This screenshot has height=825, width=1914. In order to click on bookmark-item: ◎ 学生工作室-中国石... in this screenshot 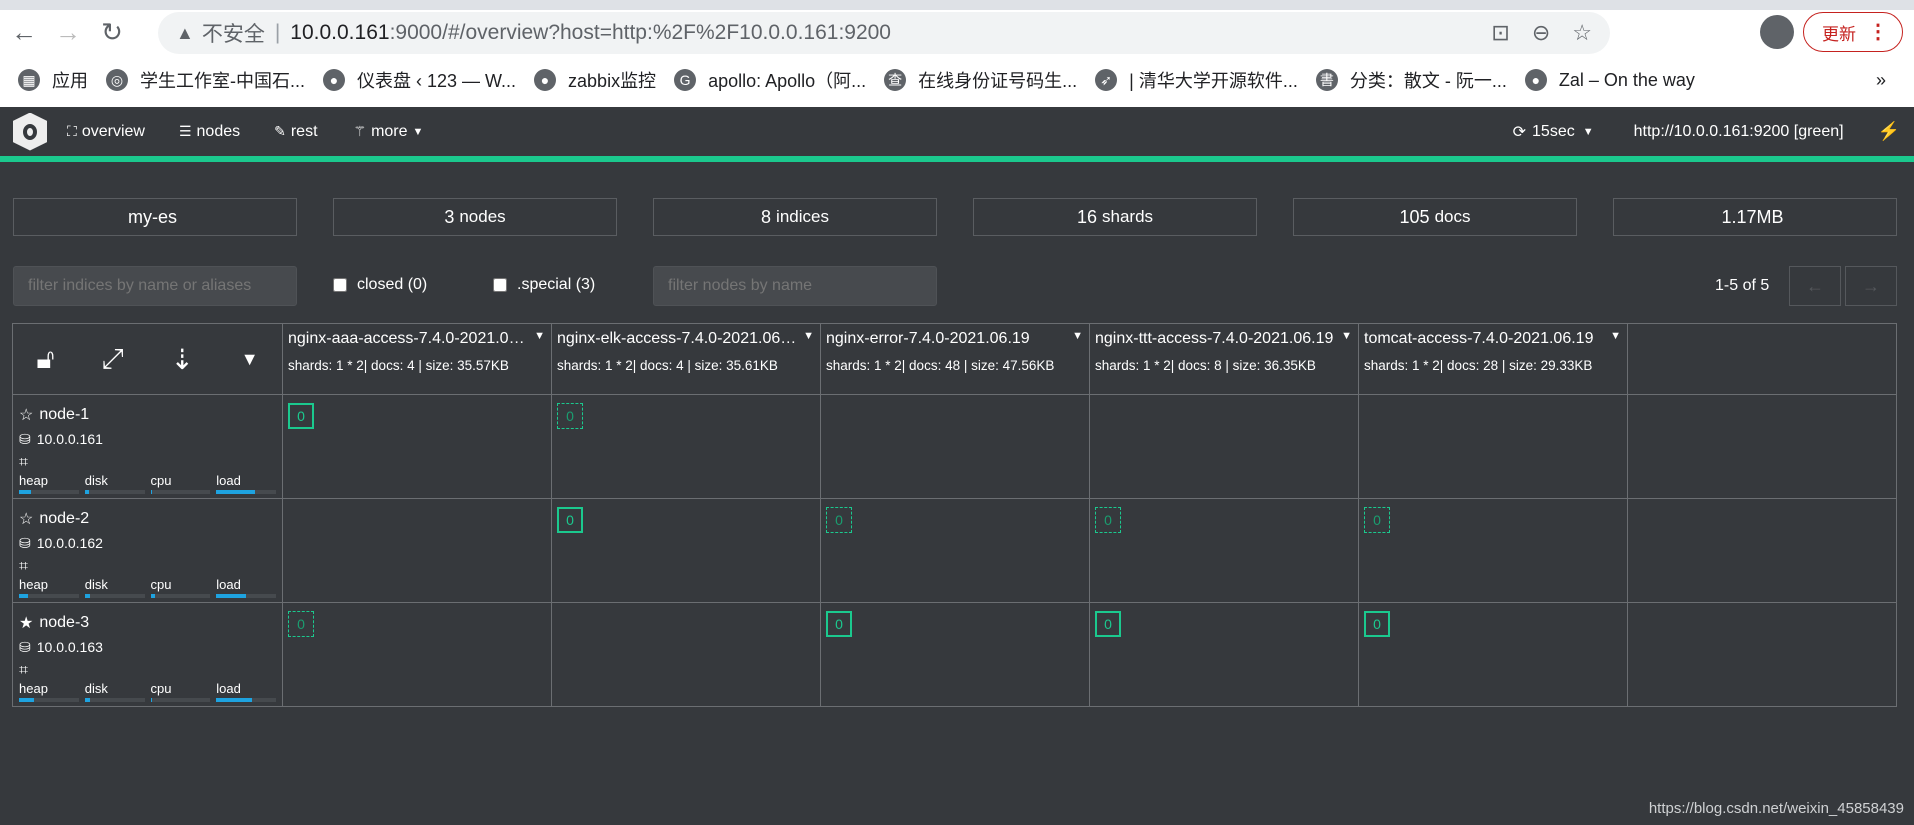, I will do `click(205, 80)`.